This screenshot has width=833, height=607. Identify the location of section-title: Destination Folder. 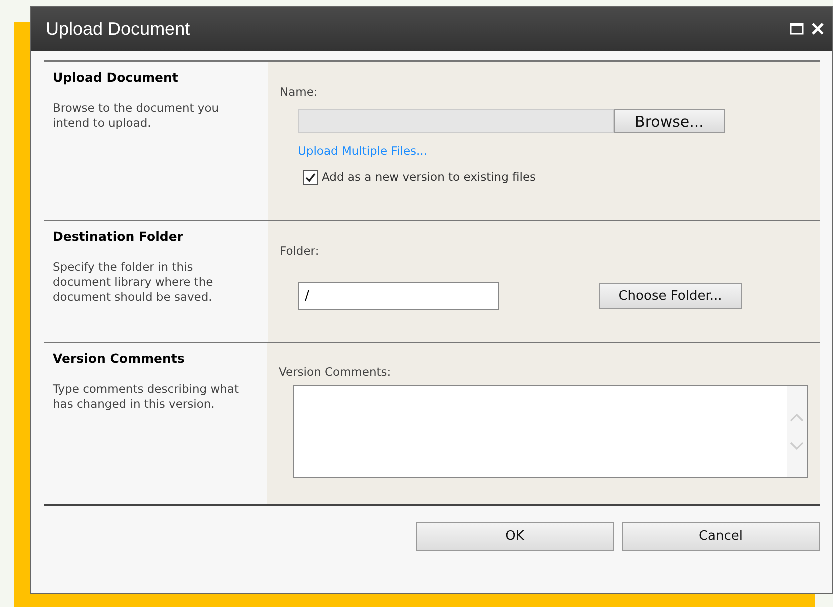
(118, 237).